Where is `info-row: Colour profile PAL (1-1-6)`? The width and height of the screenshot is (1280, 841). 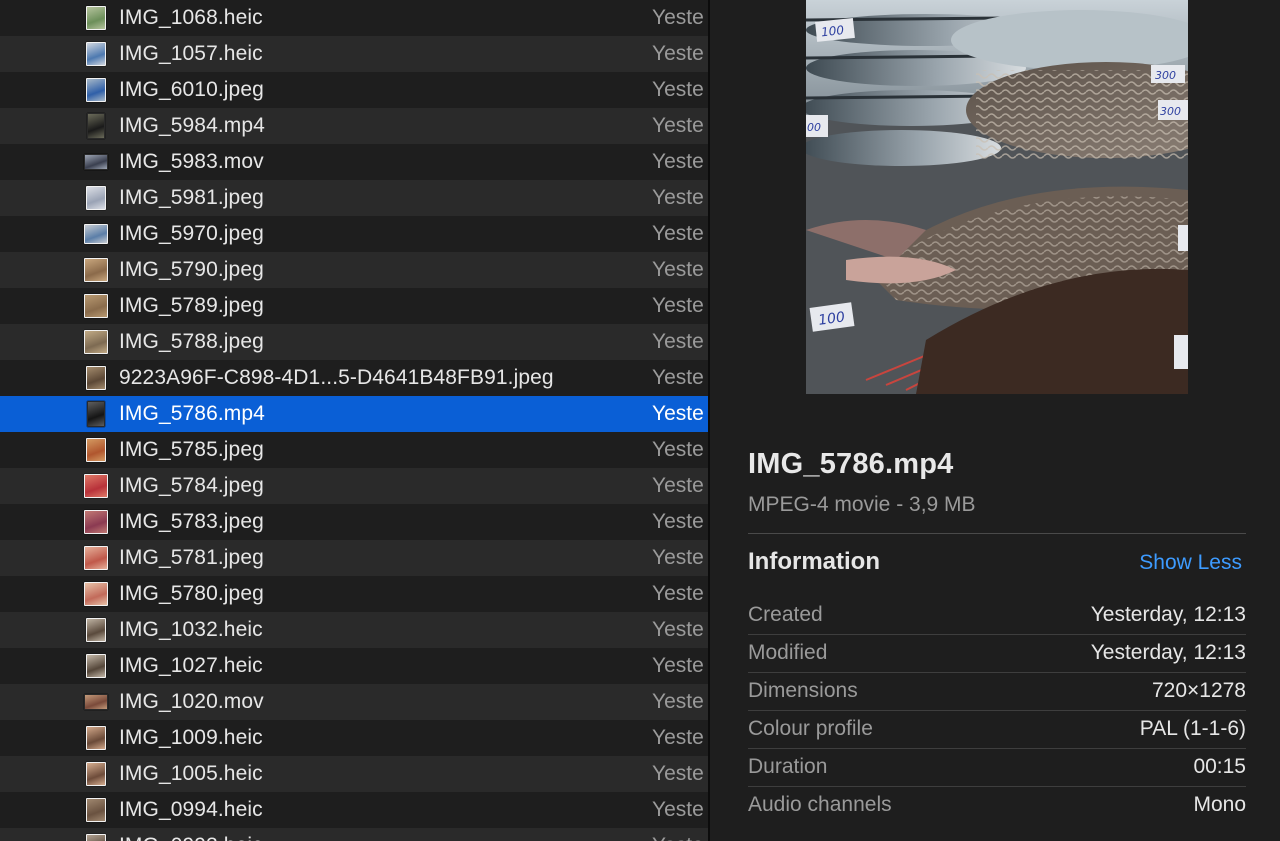
info-row: Colour profile PAL (1-1-6) is located at coordinates (997, 729).